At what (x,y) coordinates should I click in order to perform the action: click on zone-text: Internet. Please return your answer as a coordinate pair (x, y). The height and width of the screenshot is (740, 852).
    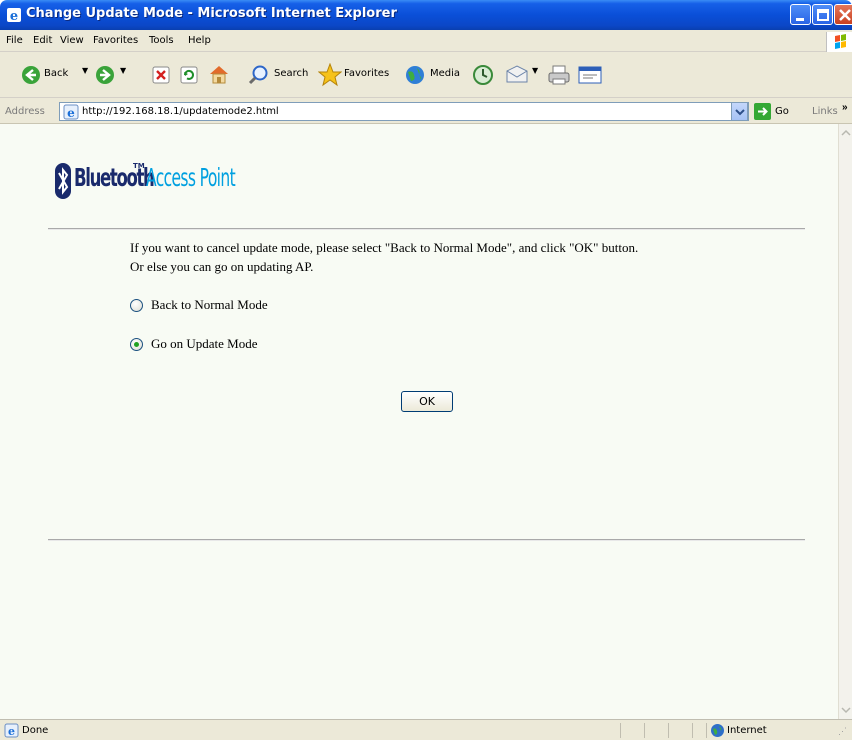
    Looking at the image, I should click on (747, 730).